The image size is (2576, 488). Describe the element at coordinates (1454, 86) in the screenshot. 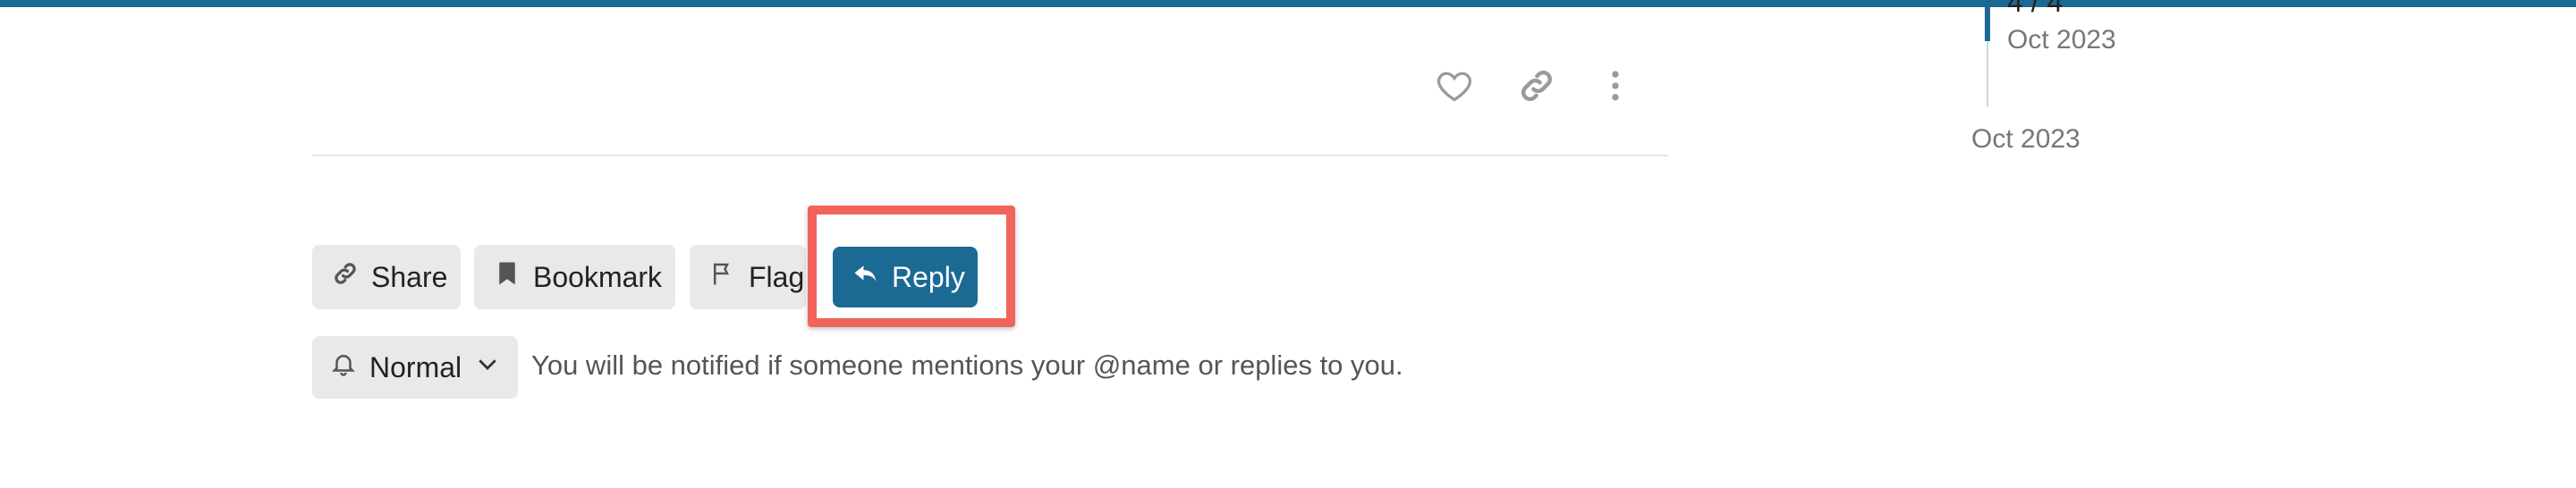

I see `heart-icon` at that location.